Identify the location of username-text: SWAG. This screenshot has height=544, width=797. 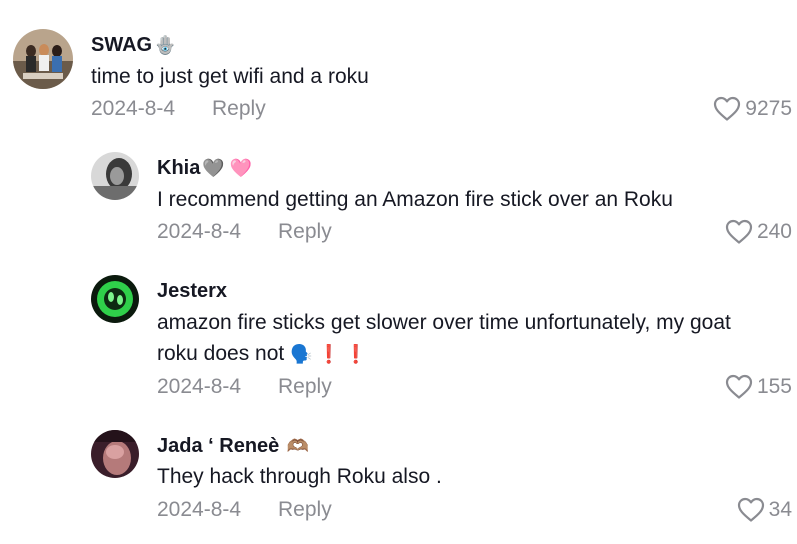
(122, 45).